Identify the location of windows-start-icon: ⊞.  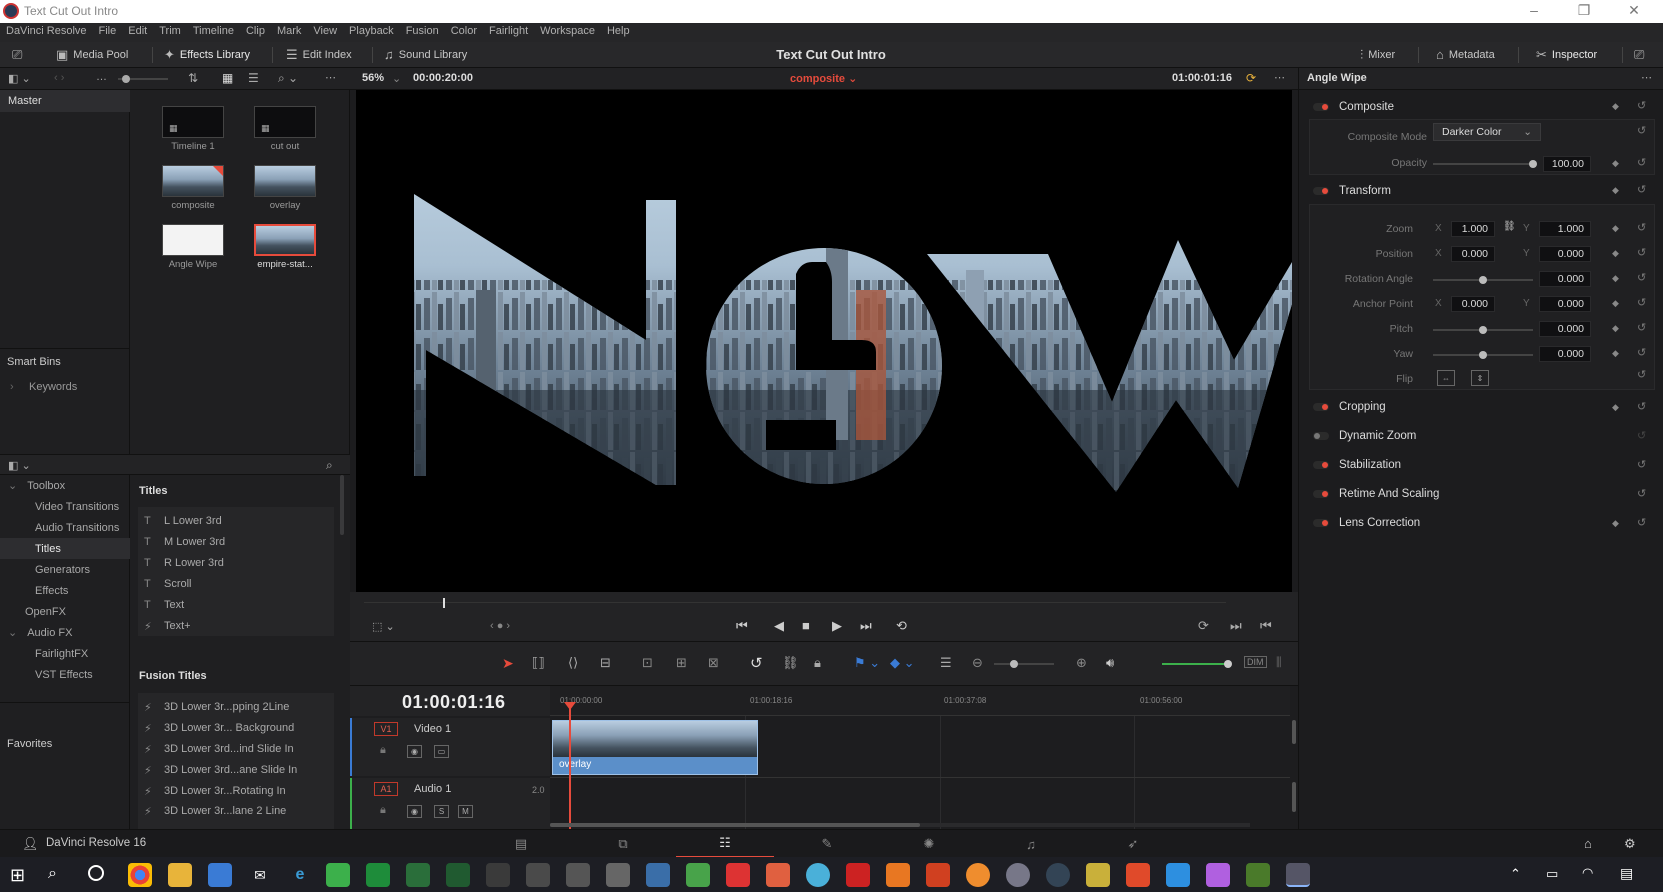
(17, 875).